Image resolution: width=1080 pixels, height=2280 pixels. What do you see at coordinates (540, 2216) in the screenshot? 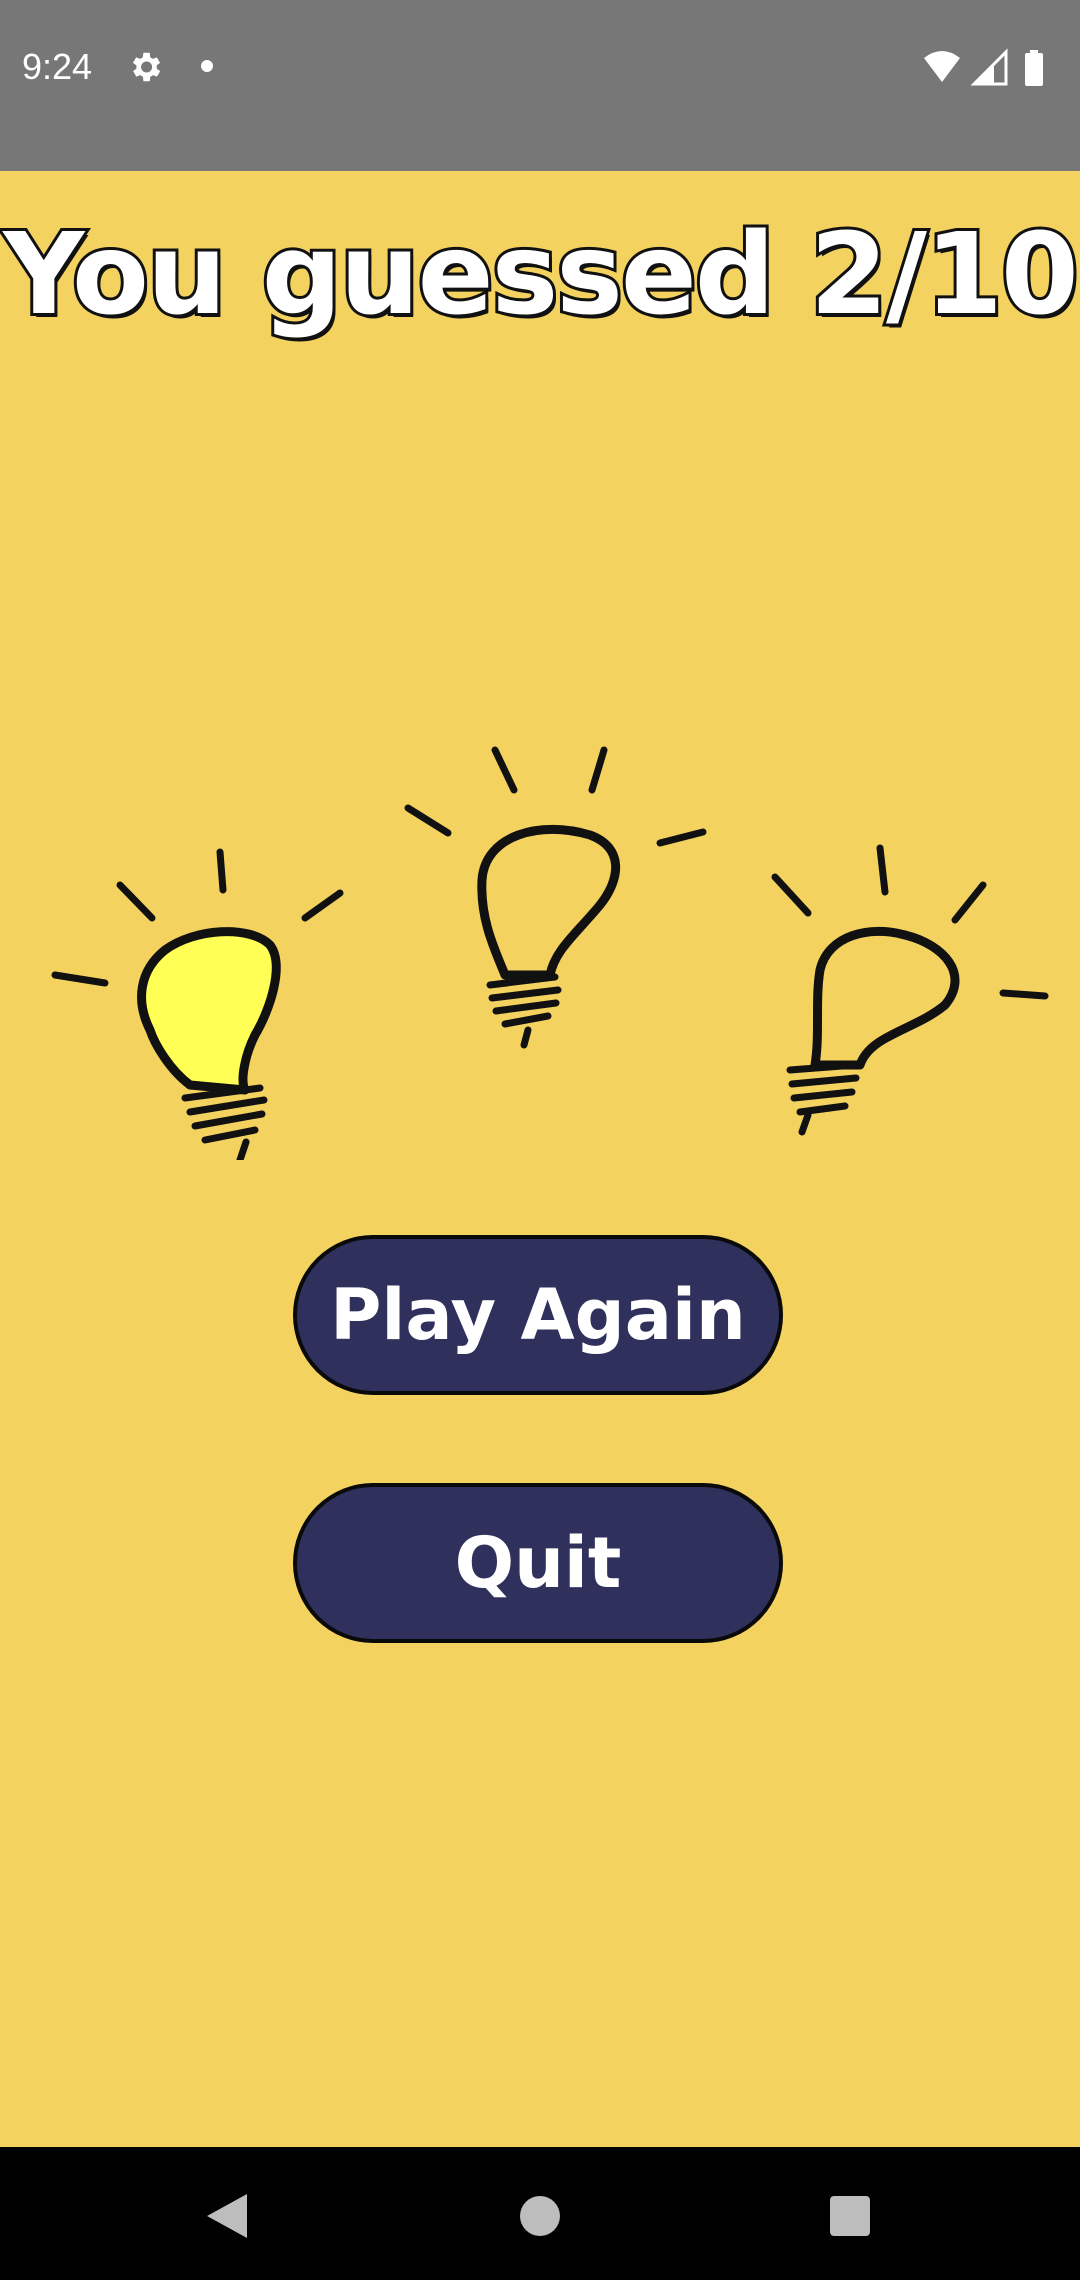
I see `home-icon` at bounding box center [540, 2216].